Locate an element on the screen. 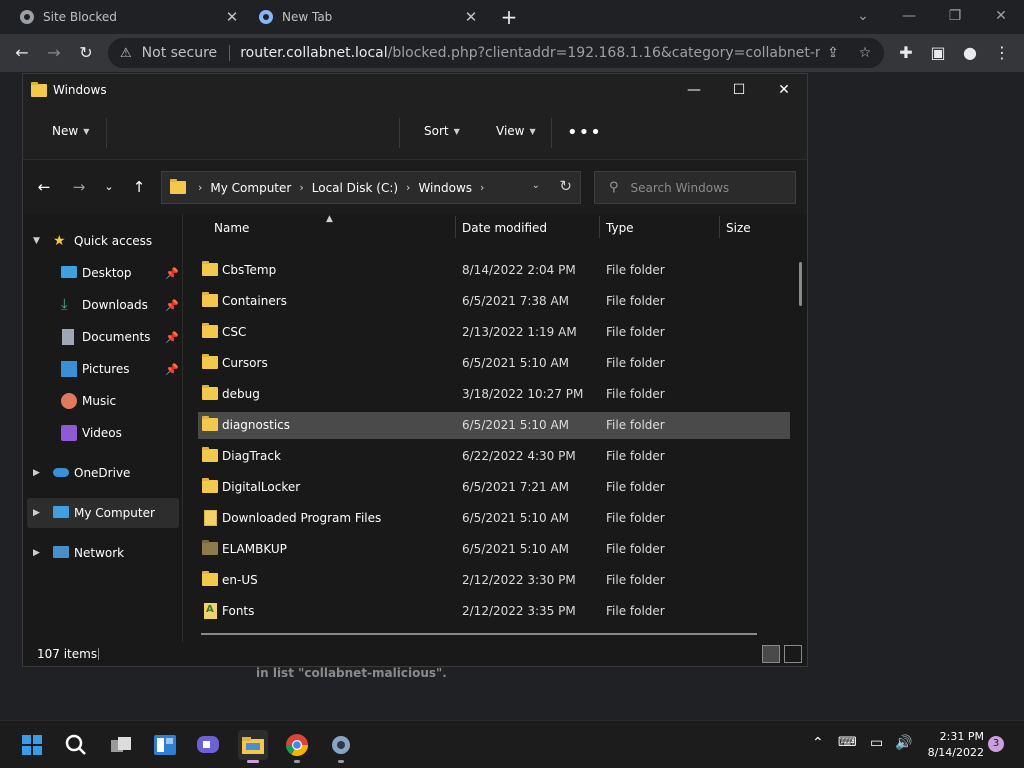 This screenshot has height=768, width=1024. teams-chat-icon is located at coordinates (208, 745).